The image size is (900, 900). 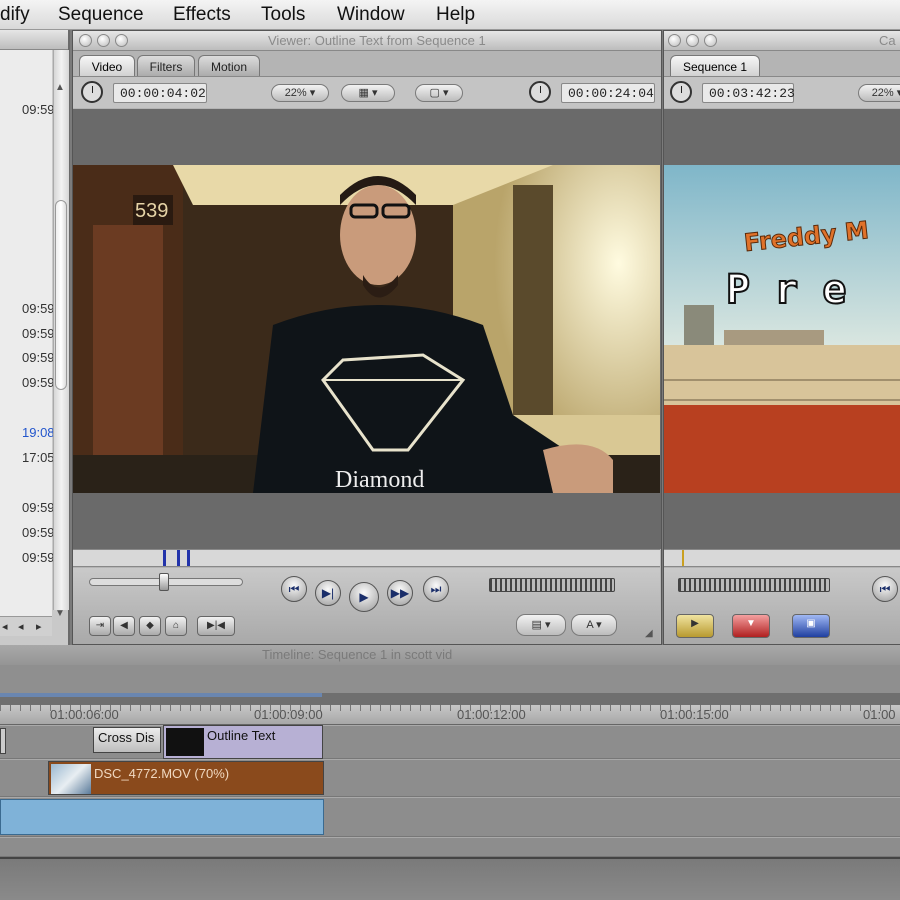 I want to click on canvas-previous-edit-button: ⏮, so click(x=885, y=589).